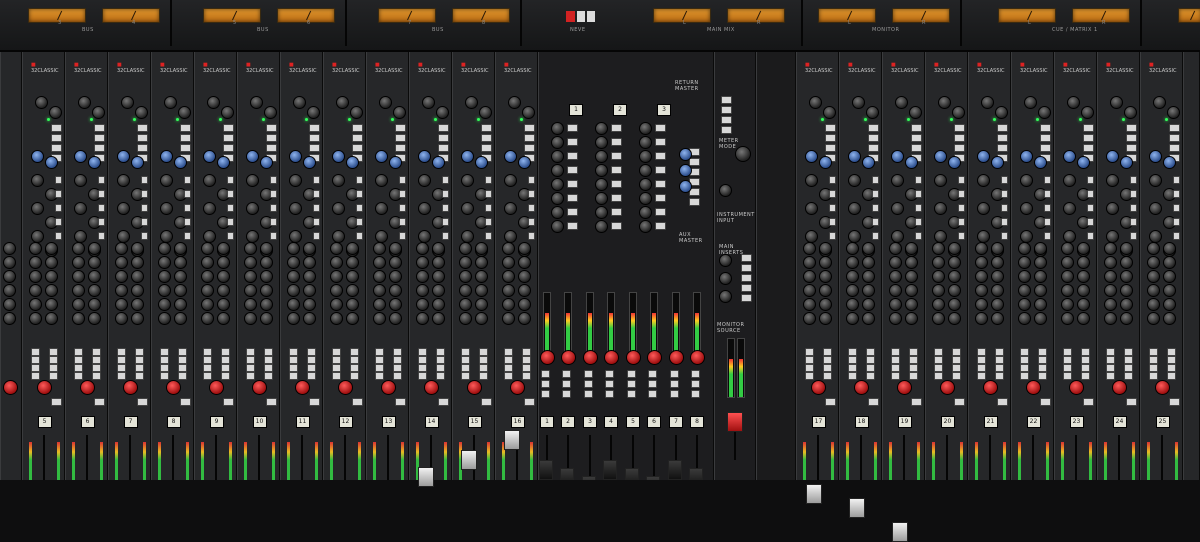 This screenshot has height=542, width=1200. Describe the element at coordinates (216, 387) in the screenshot. I see `pan-knob` at that location.